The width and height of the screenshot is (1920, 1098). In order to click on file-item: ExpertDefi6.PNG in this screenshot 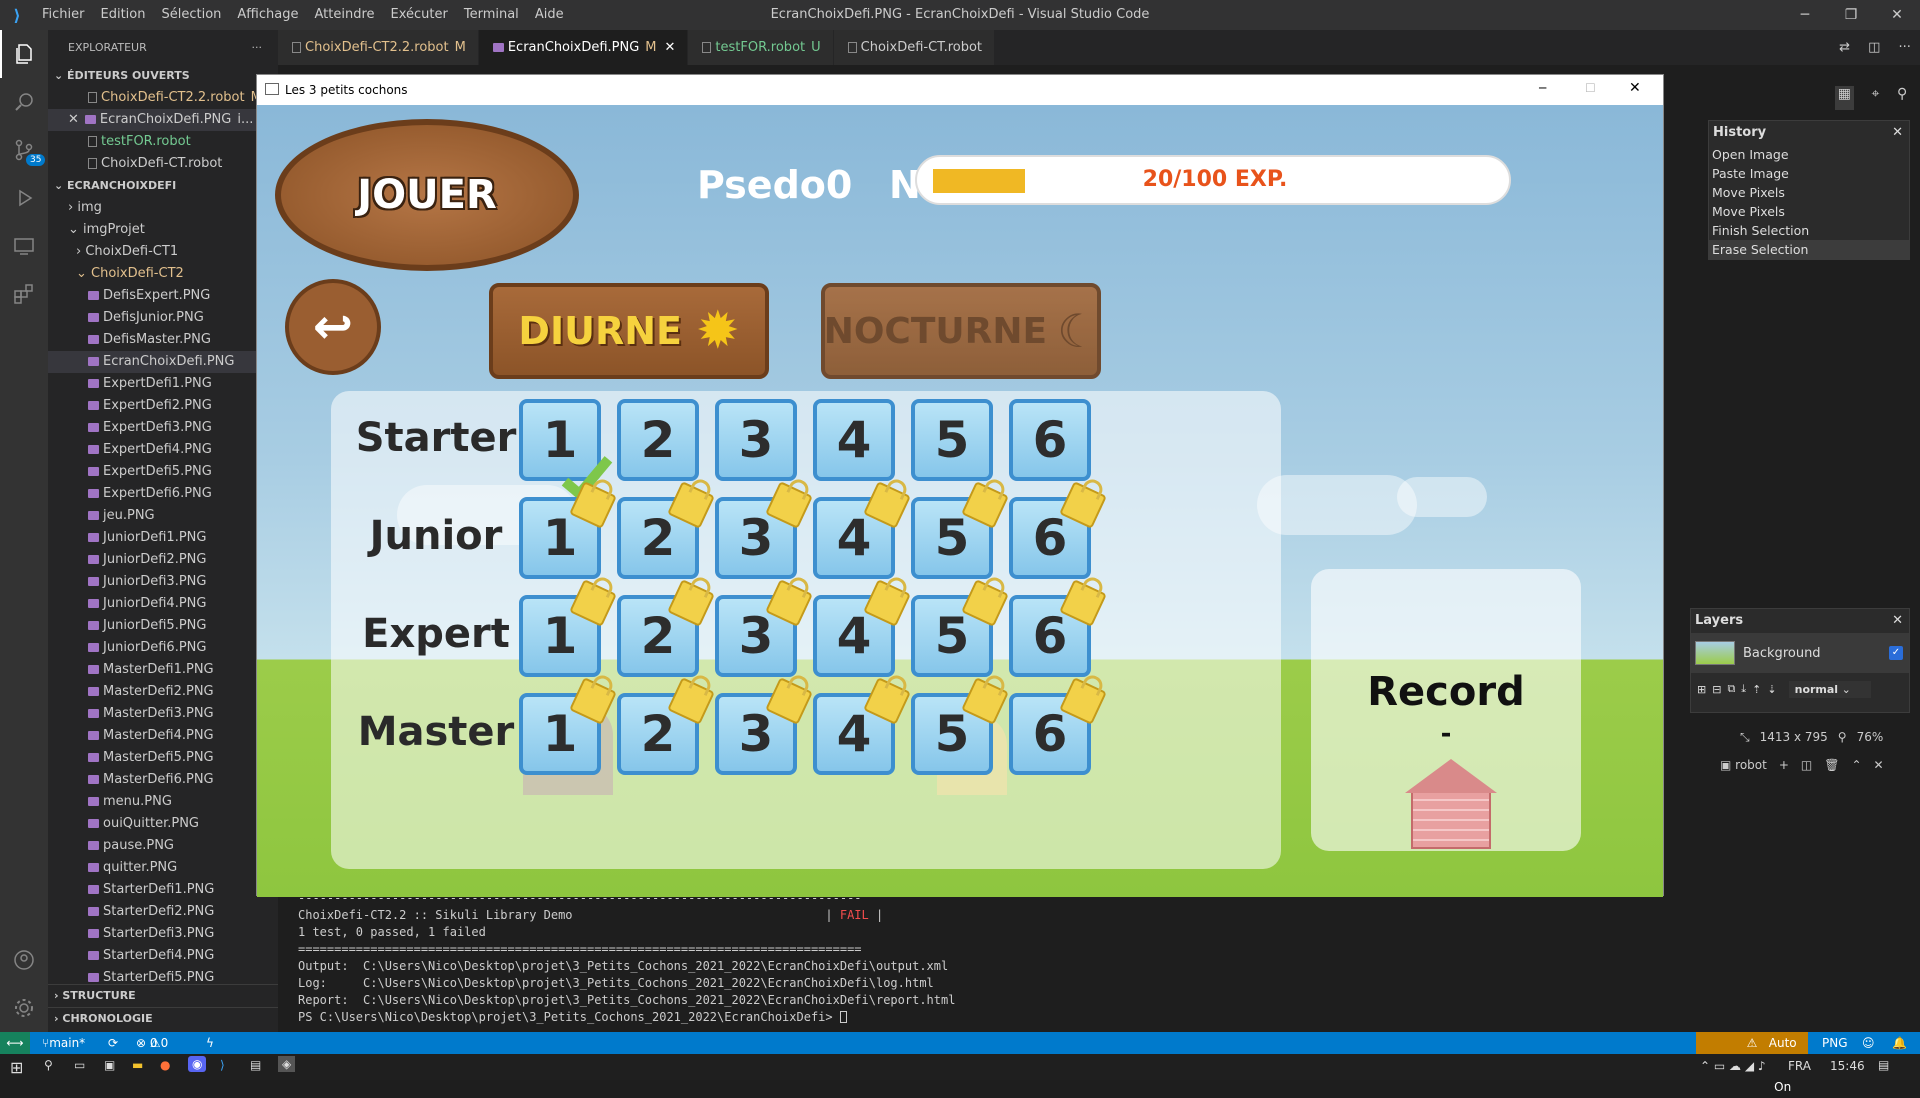, I will do `click(163, 494)`.